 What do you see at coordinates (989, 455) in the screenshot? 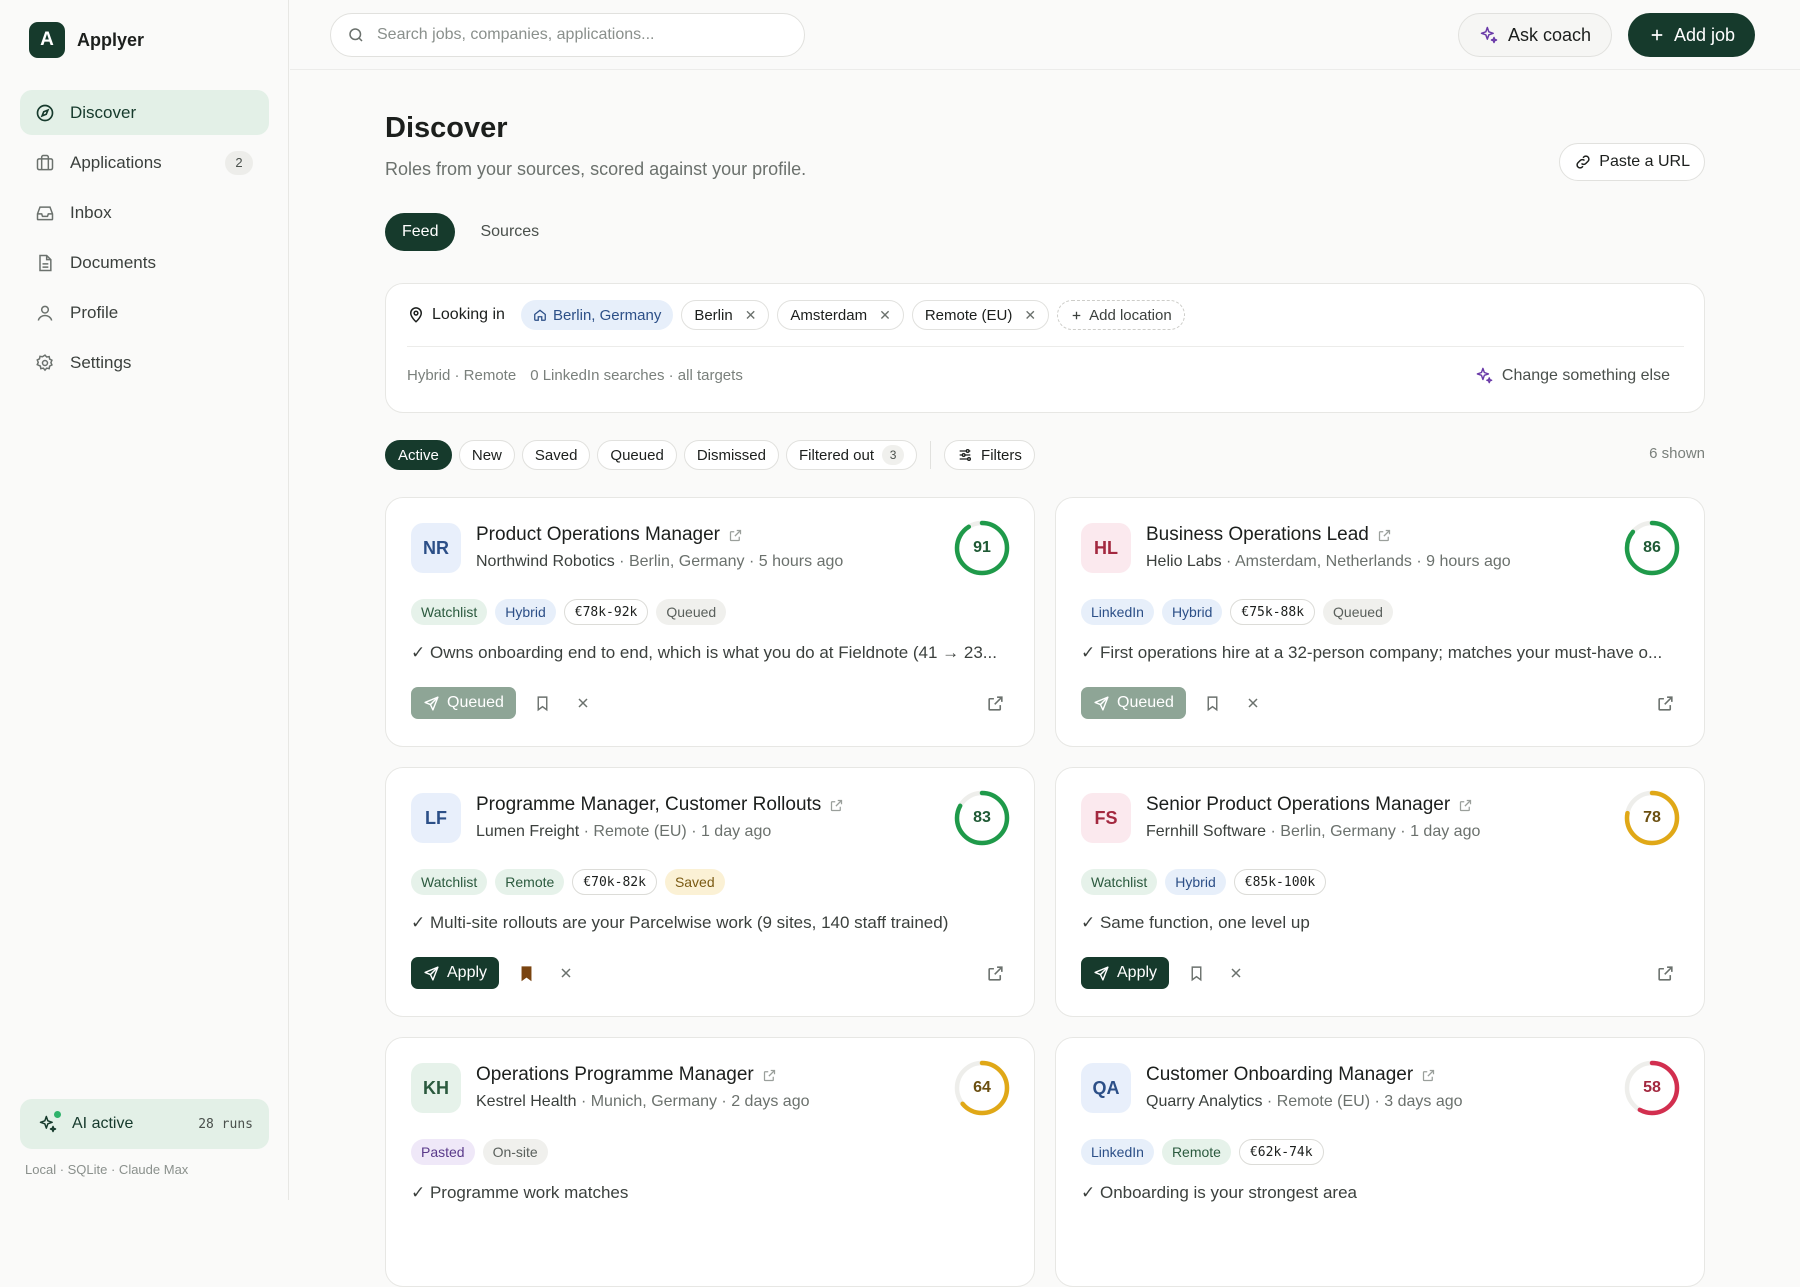
I see `filters-button: Filters` at bounding box center [989, 455].